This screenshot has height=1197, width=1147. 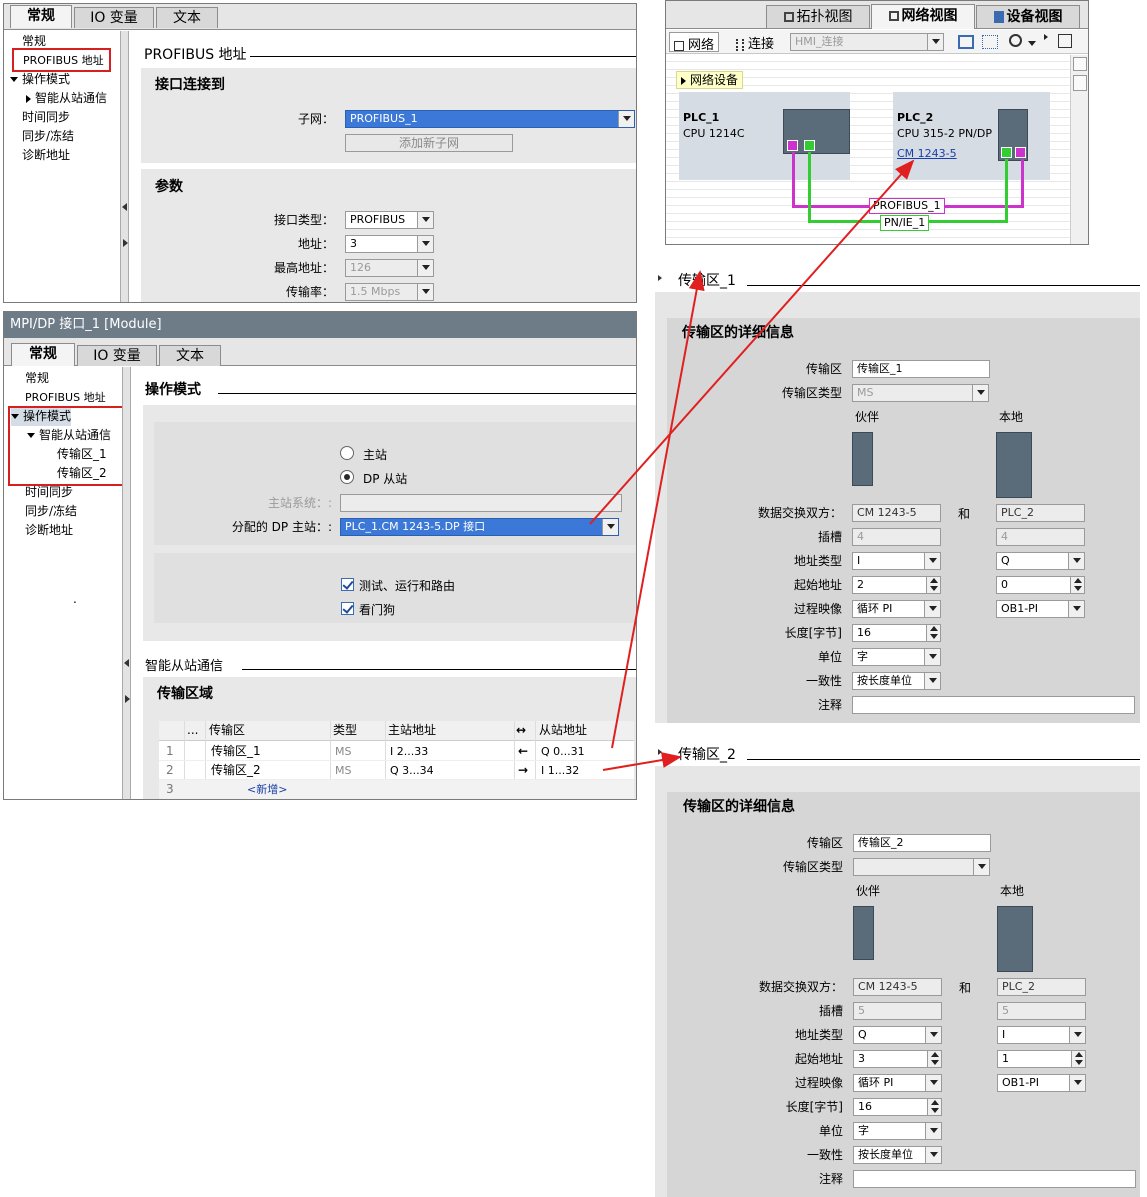 What do you see at coordinates (658, 509) in the screenshot?
I see `arrow-ta1-row-to-panel` at bounding box center [658, 509].